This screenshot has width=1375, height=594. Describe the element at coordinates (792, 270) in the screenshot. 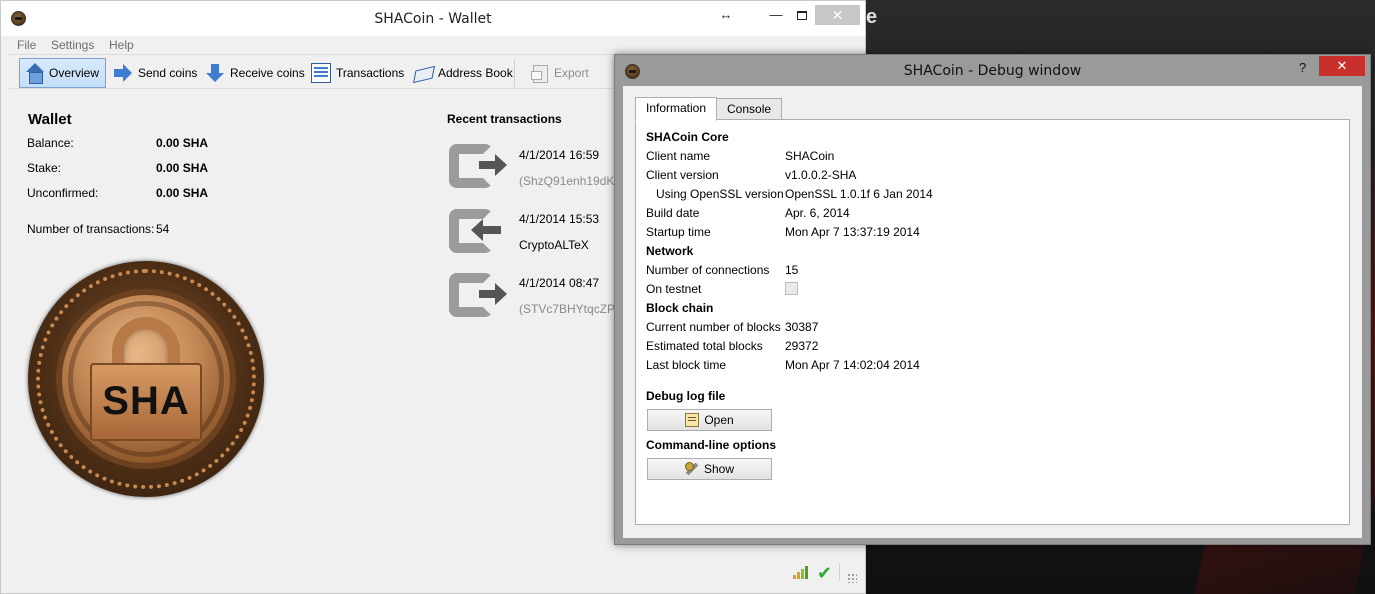

I see `connections-value: 15` at that location.